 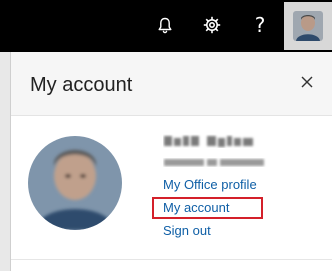 What do you see at coordinates (75, 183) in the screenshot?
I see `profile-photo` at bounding box center [75, 183].